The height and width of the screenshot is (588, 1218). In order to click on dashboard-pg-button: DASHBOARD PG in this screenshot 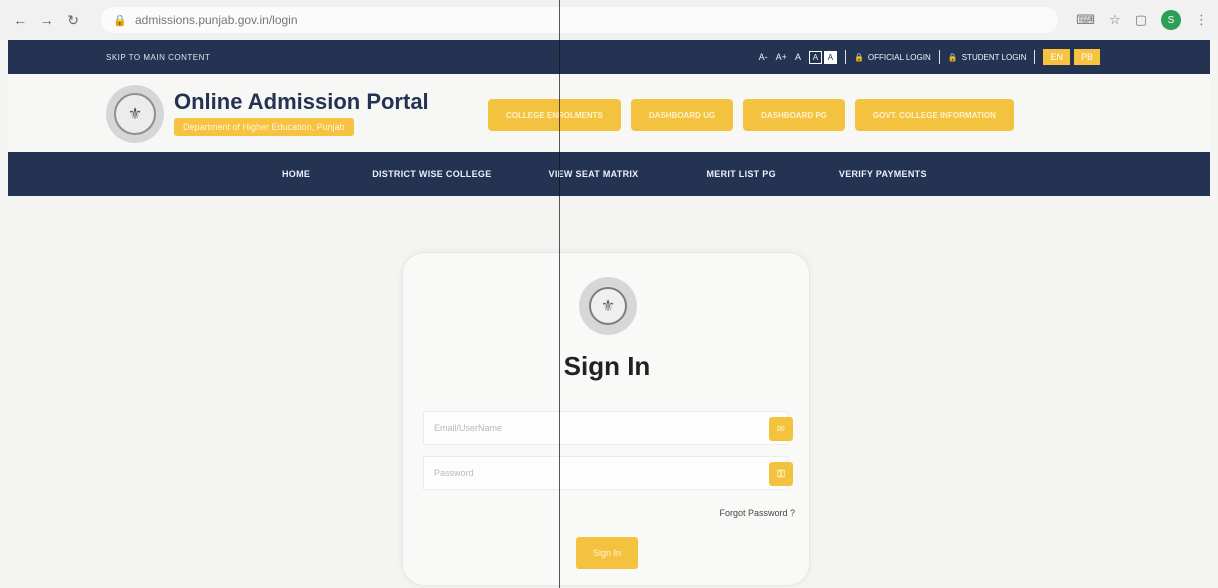, I will do `click(794, 115)`.